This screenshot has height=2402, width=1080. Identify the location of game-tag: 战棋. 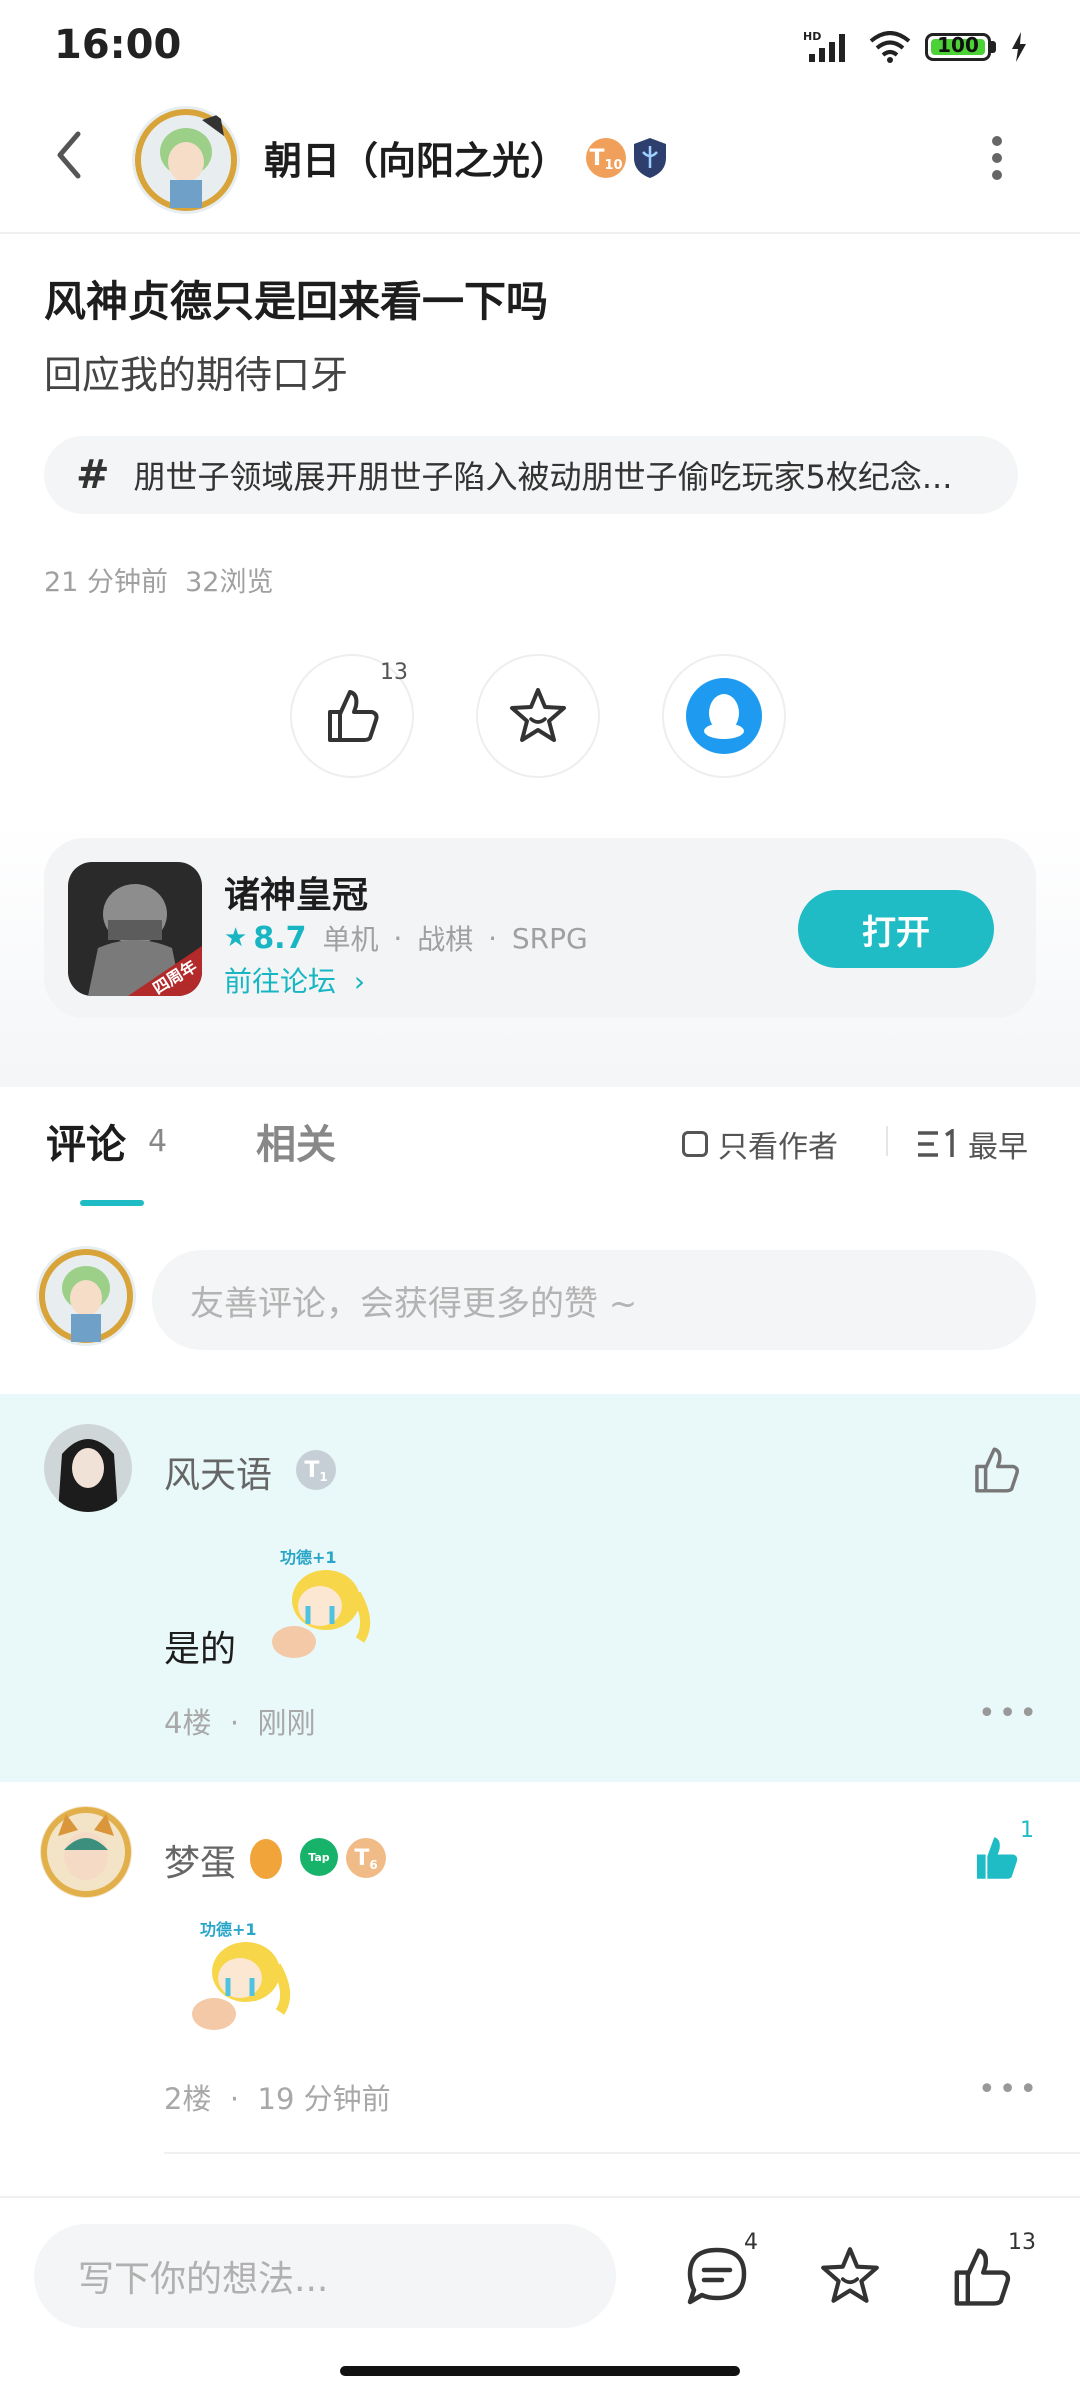
(445, 939).